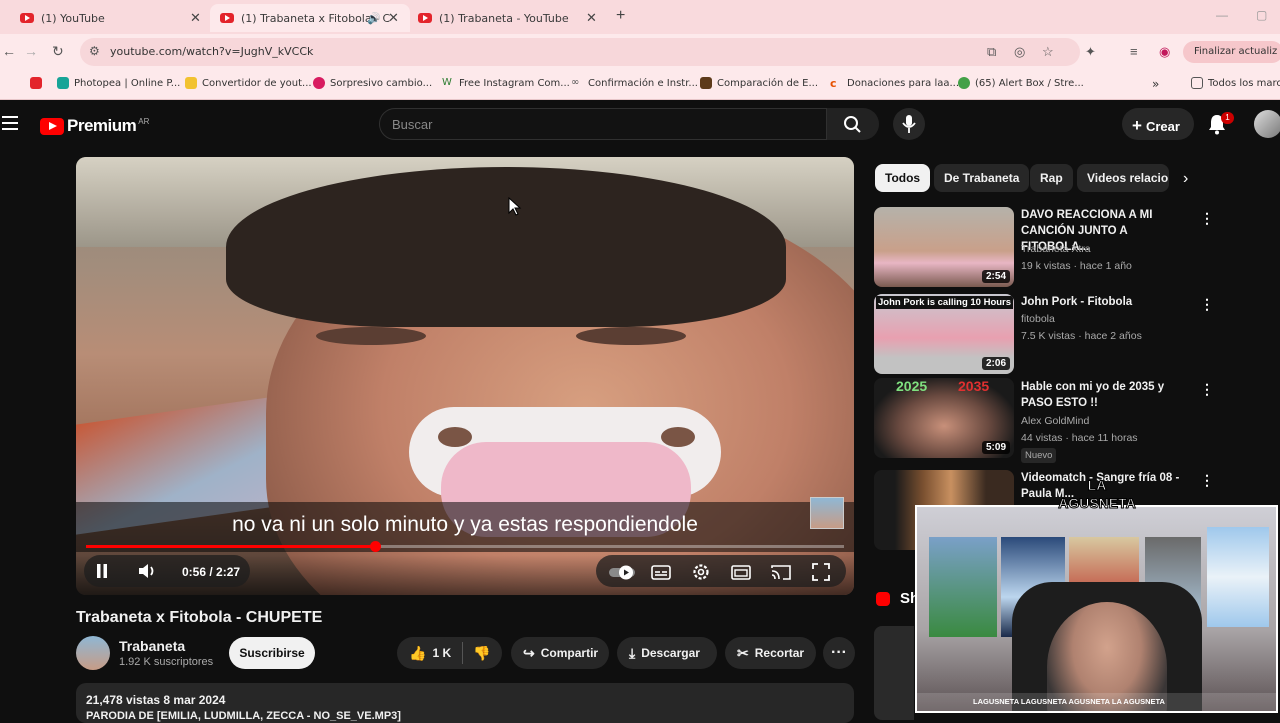 Image resolution: width=1280 pixels, height=723 pixels. What do you see at coordinates (909, 124) in the screenshot?
I see `voice-search-button` at bounding box center [909, 124].